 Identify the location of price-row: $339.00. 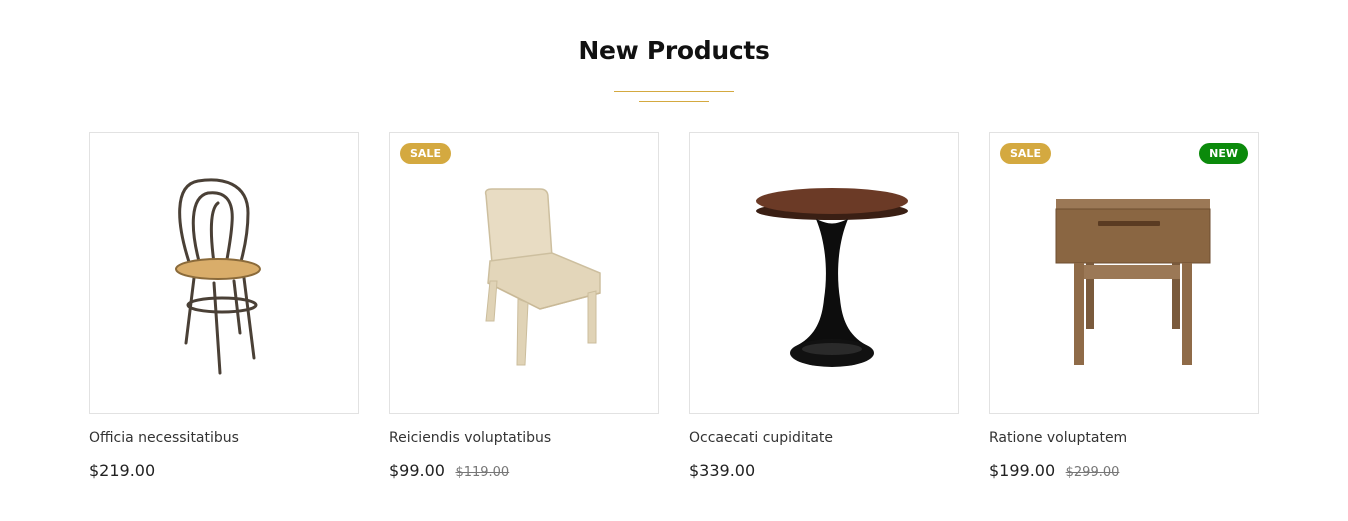
(824, 471).